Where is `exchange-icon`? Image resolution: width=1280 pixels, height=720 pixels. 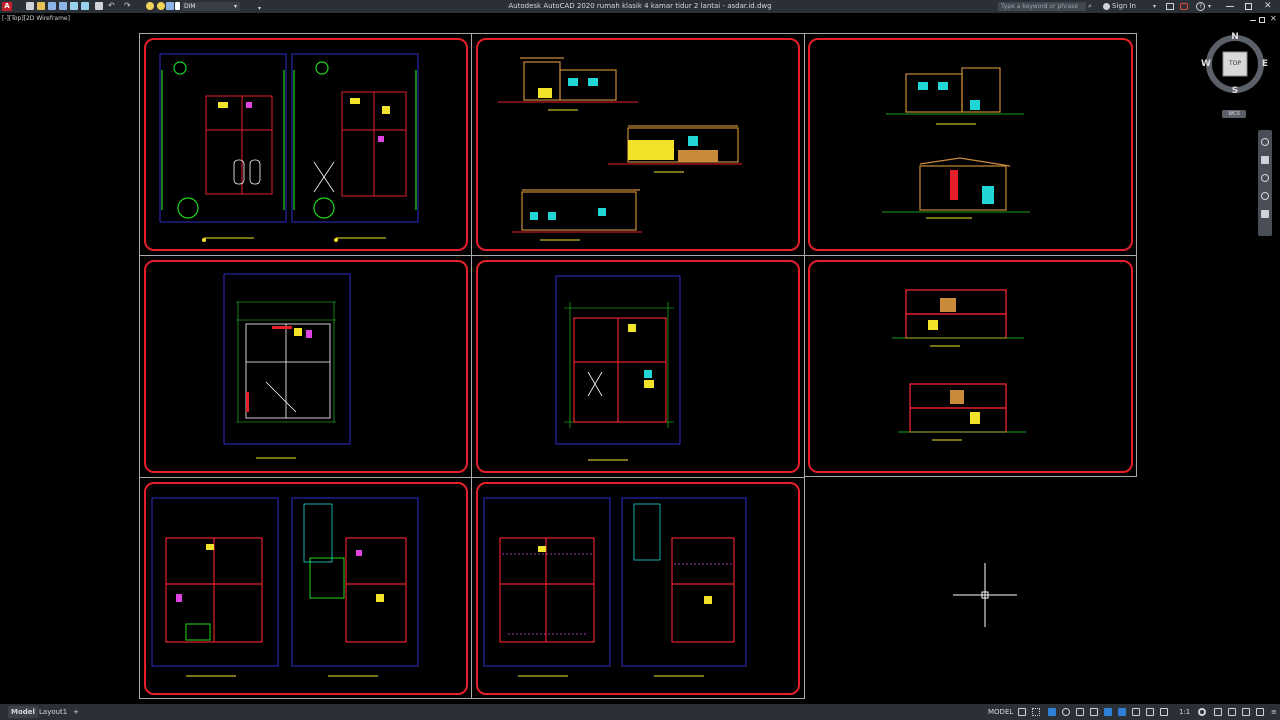
exchange-icon is located at coordinates (1184, 6).